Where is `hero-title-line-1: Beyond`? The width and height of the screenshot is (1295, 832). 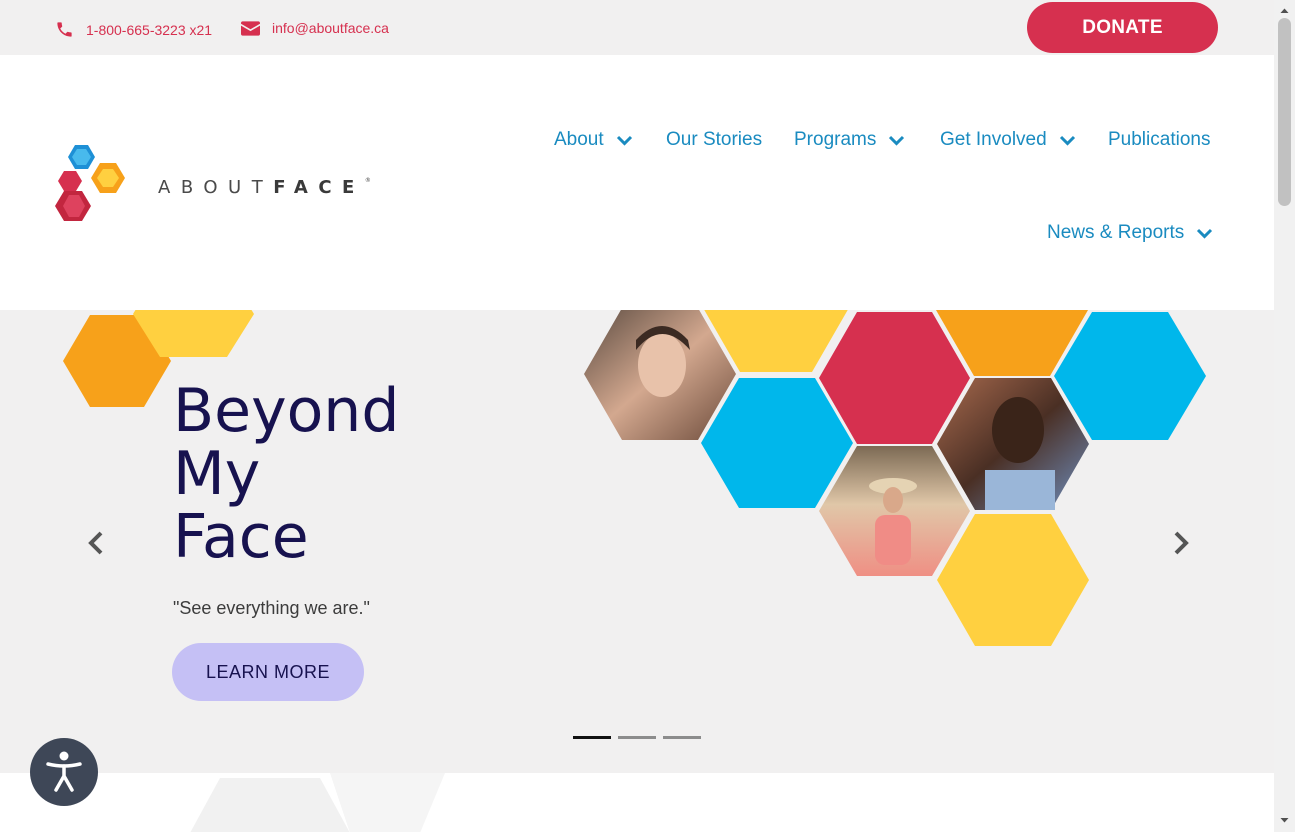 hero-title-line-1: Beyond is located at coordinates (286, 411).